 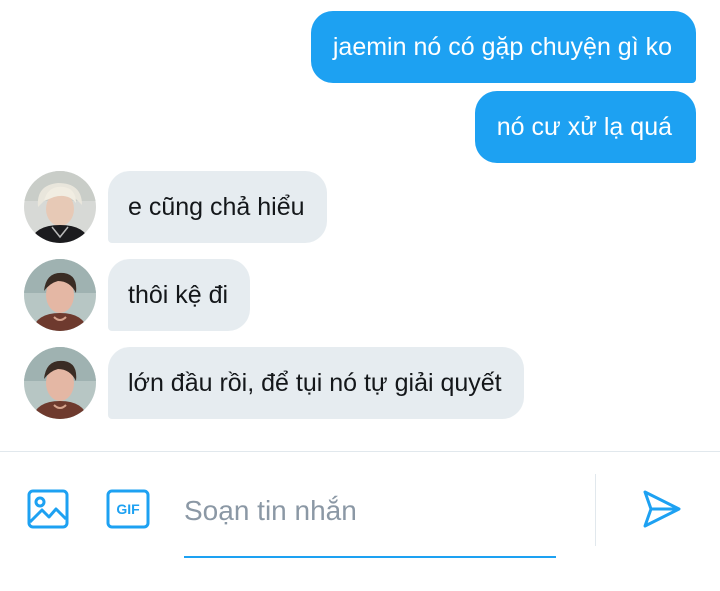 I want to click on message-input, so click(x=370, y=511).